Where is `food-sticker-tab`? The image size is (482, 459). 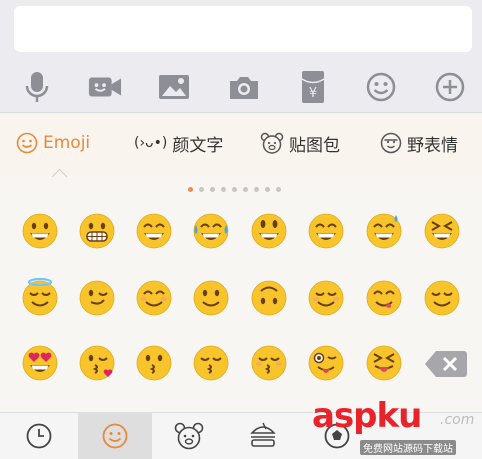
food-sticker-tab is located at coordinates (263, 436).